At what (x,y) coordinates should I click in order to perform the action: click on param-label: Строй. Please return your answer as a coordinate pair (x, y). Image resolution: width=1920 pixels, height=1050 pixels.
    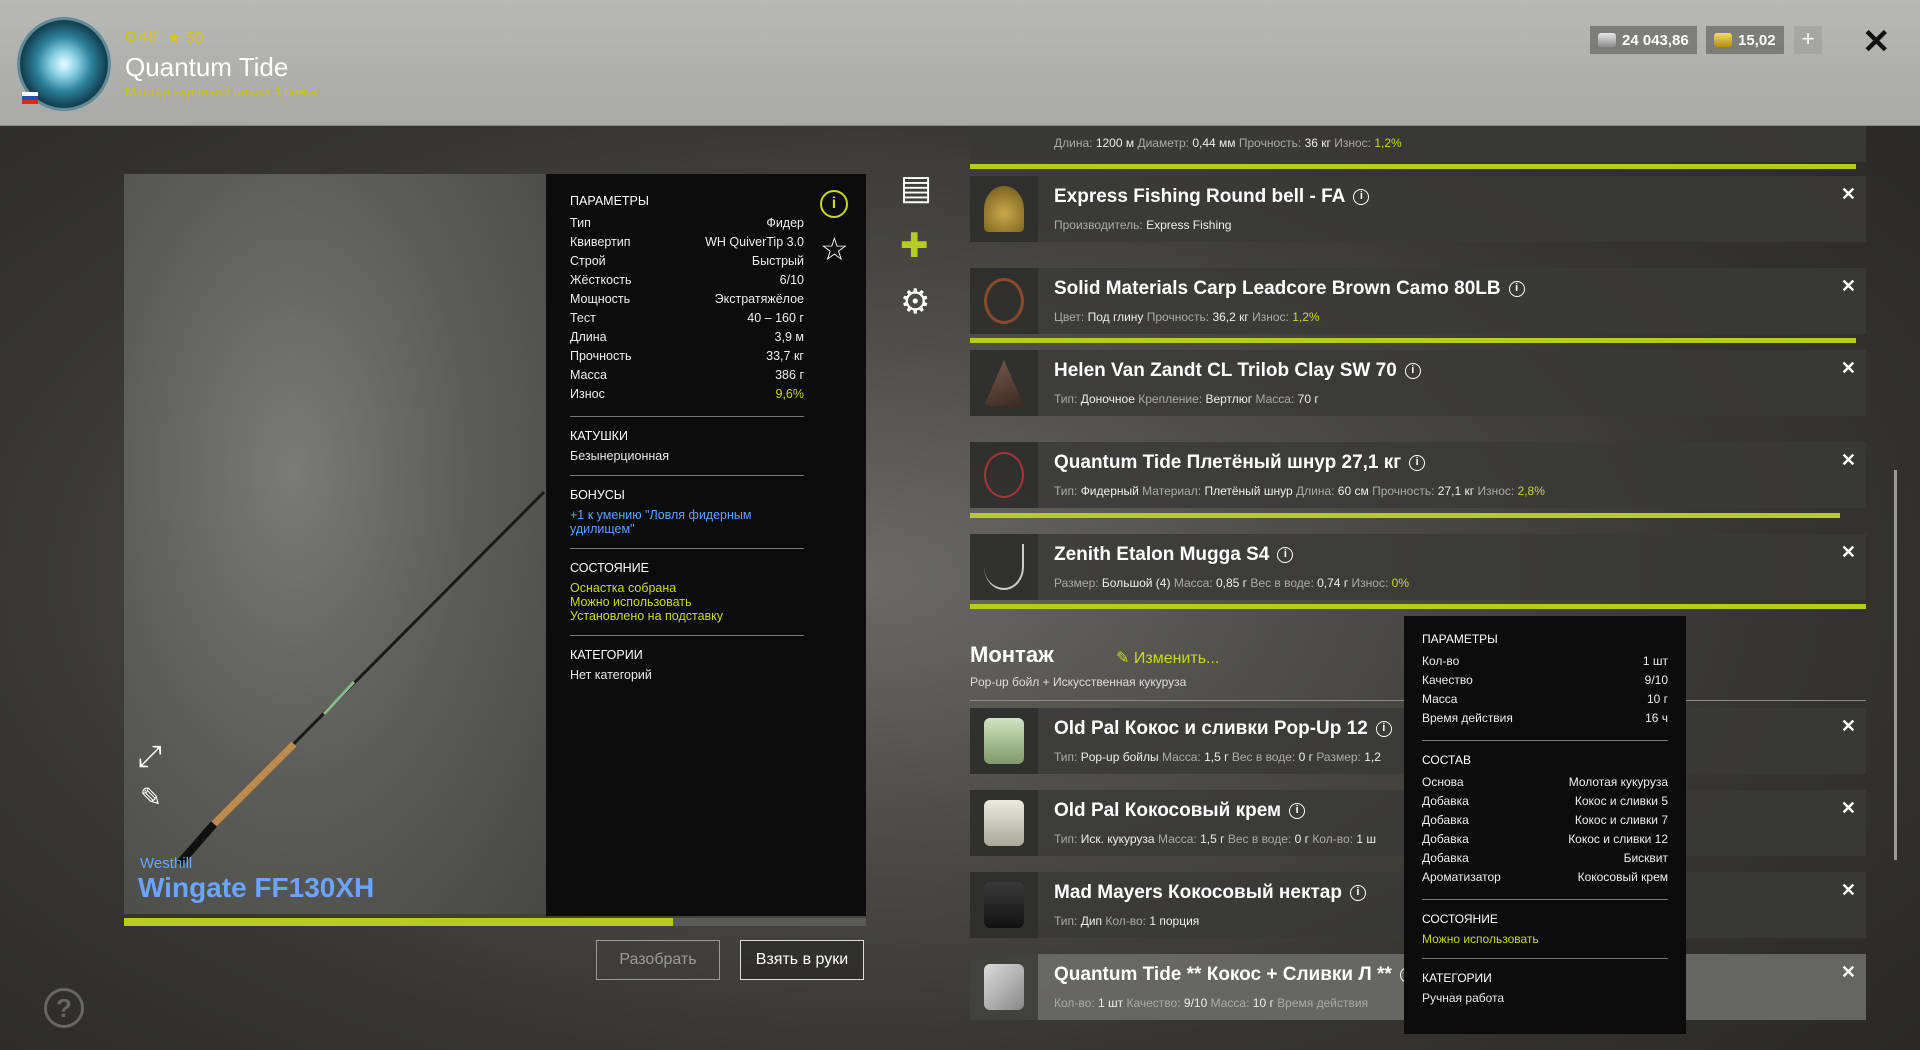
    Looking at the image, I should click on (588, 261).